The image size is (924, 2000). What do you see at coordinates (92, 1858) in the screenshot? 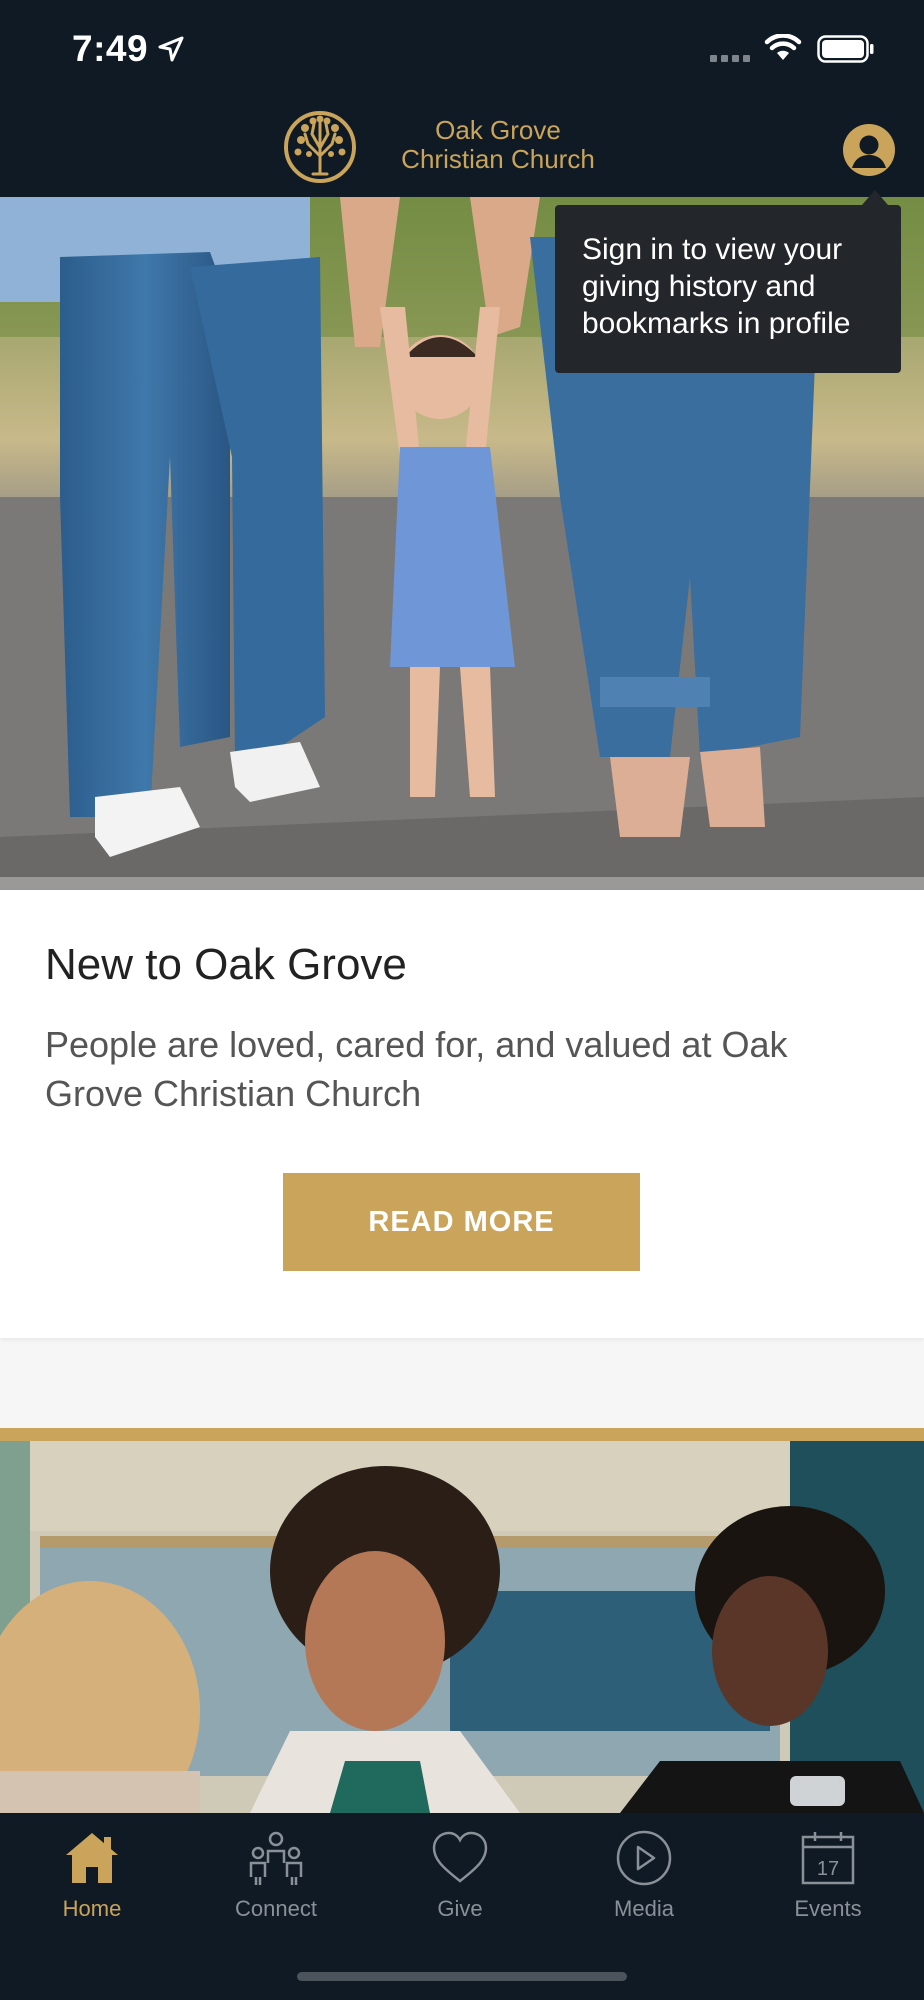
I see `home-icon` at bounding box center [92, 1858].